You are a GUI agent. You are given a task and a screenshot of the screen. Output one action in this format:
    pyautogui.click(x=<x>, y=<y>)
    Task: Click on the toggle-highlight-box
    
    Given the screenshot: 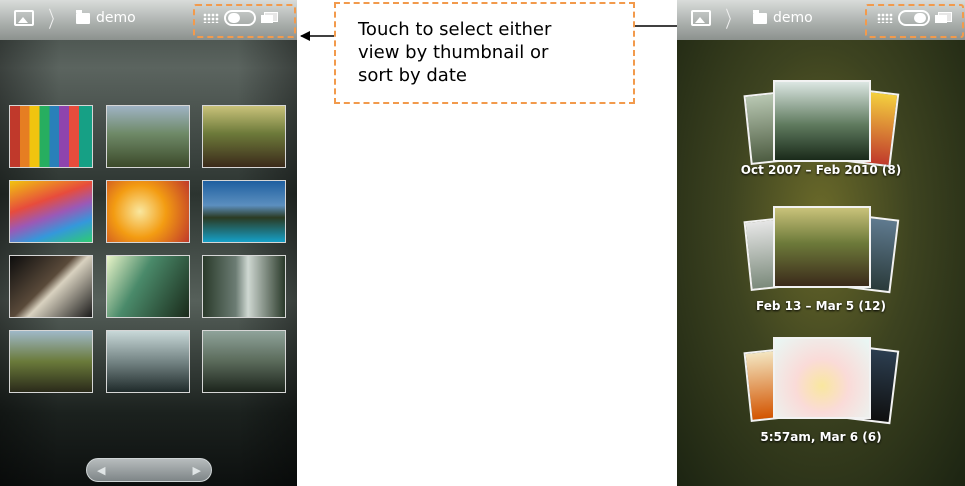 What is the action you would take?
    pyautogui.click(x=914, y=21)
    